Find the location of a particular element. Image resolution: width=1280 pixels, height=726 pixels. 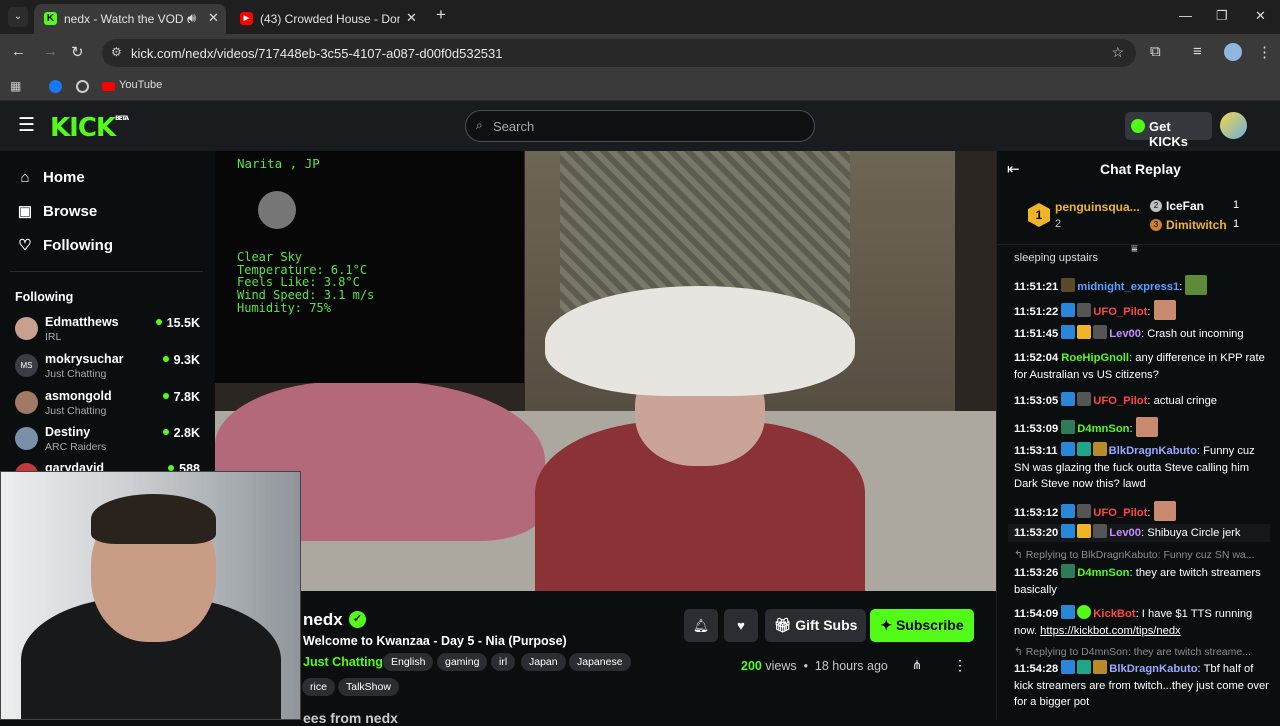

extensions-icon: ⧉ is located at coordinates (1155, 51).